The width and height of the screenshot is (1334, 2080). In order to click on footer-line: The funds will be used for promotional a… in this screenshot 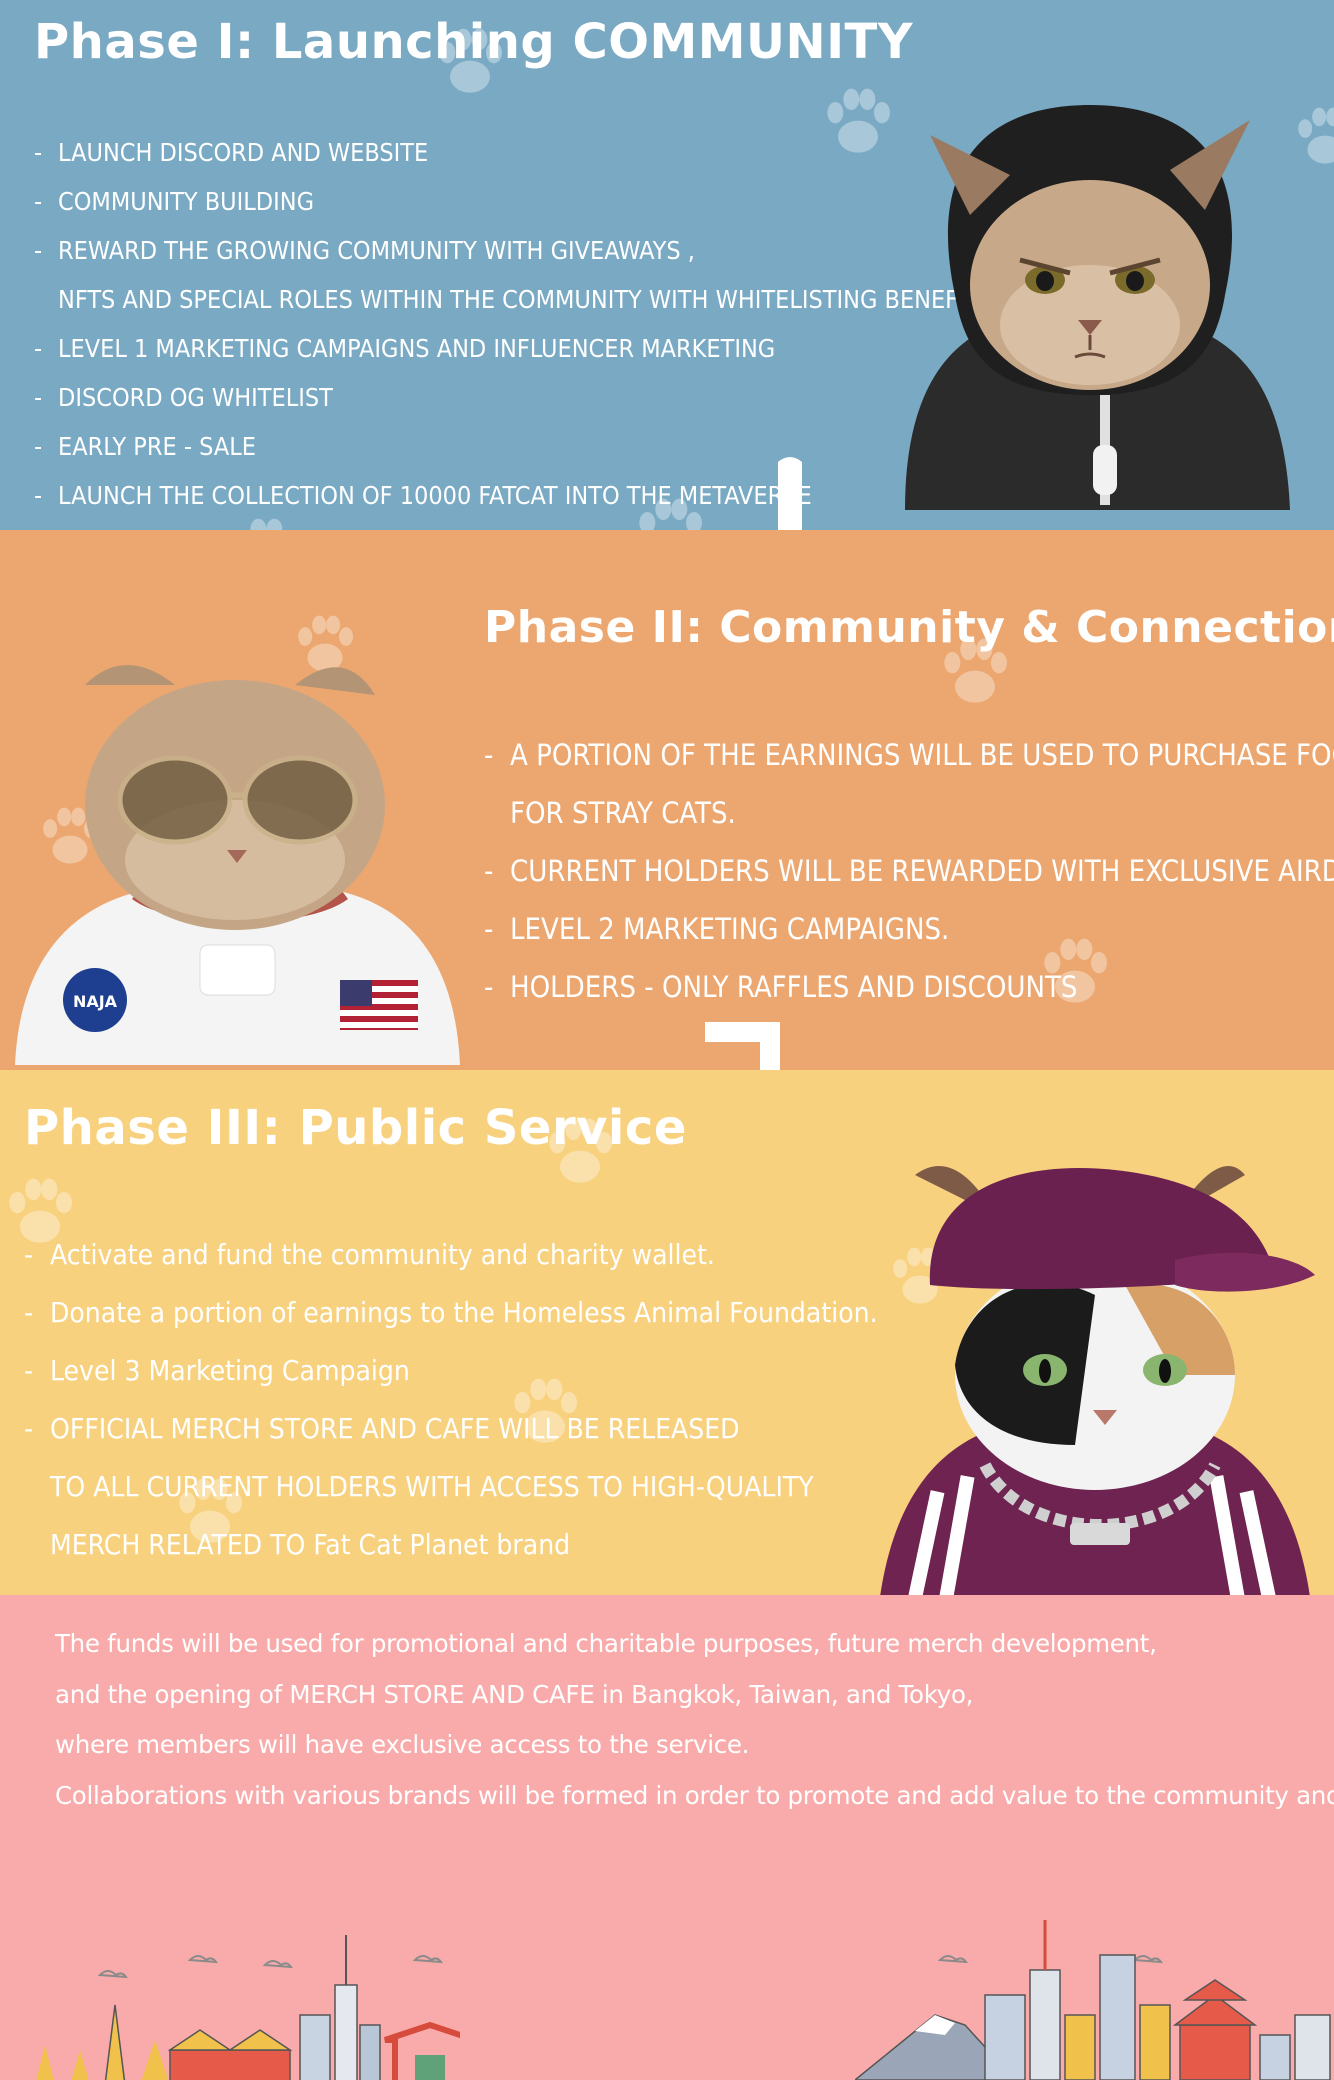, I will do `click(606, 1643)`.